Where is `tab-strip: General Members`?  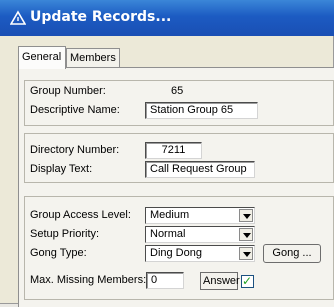
tab-strip: General Members is located at coordinates (173, 57).